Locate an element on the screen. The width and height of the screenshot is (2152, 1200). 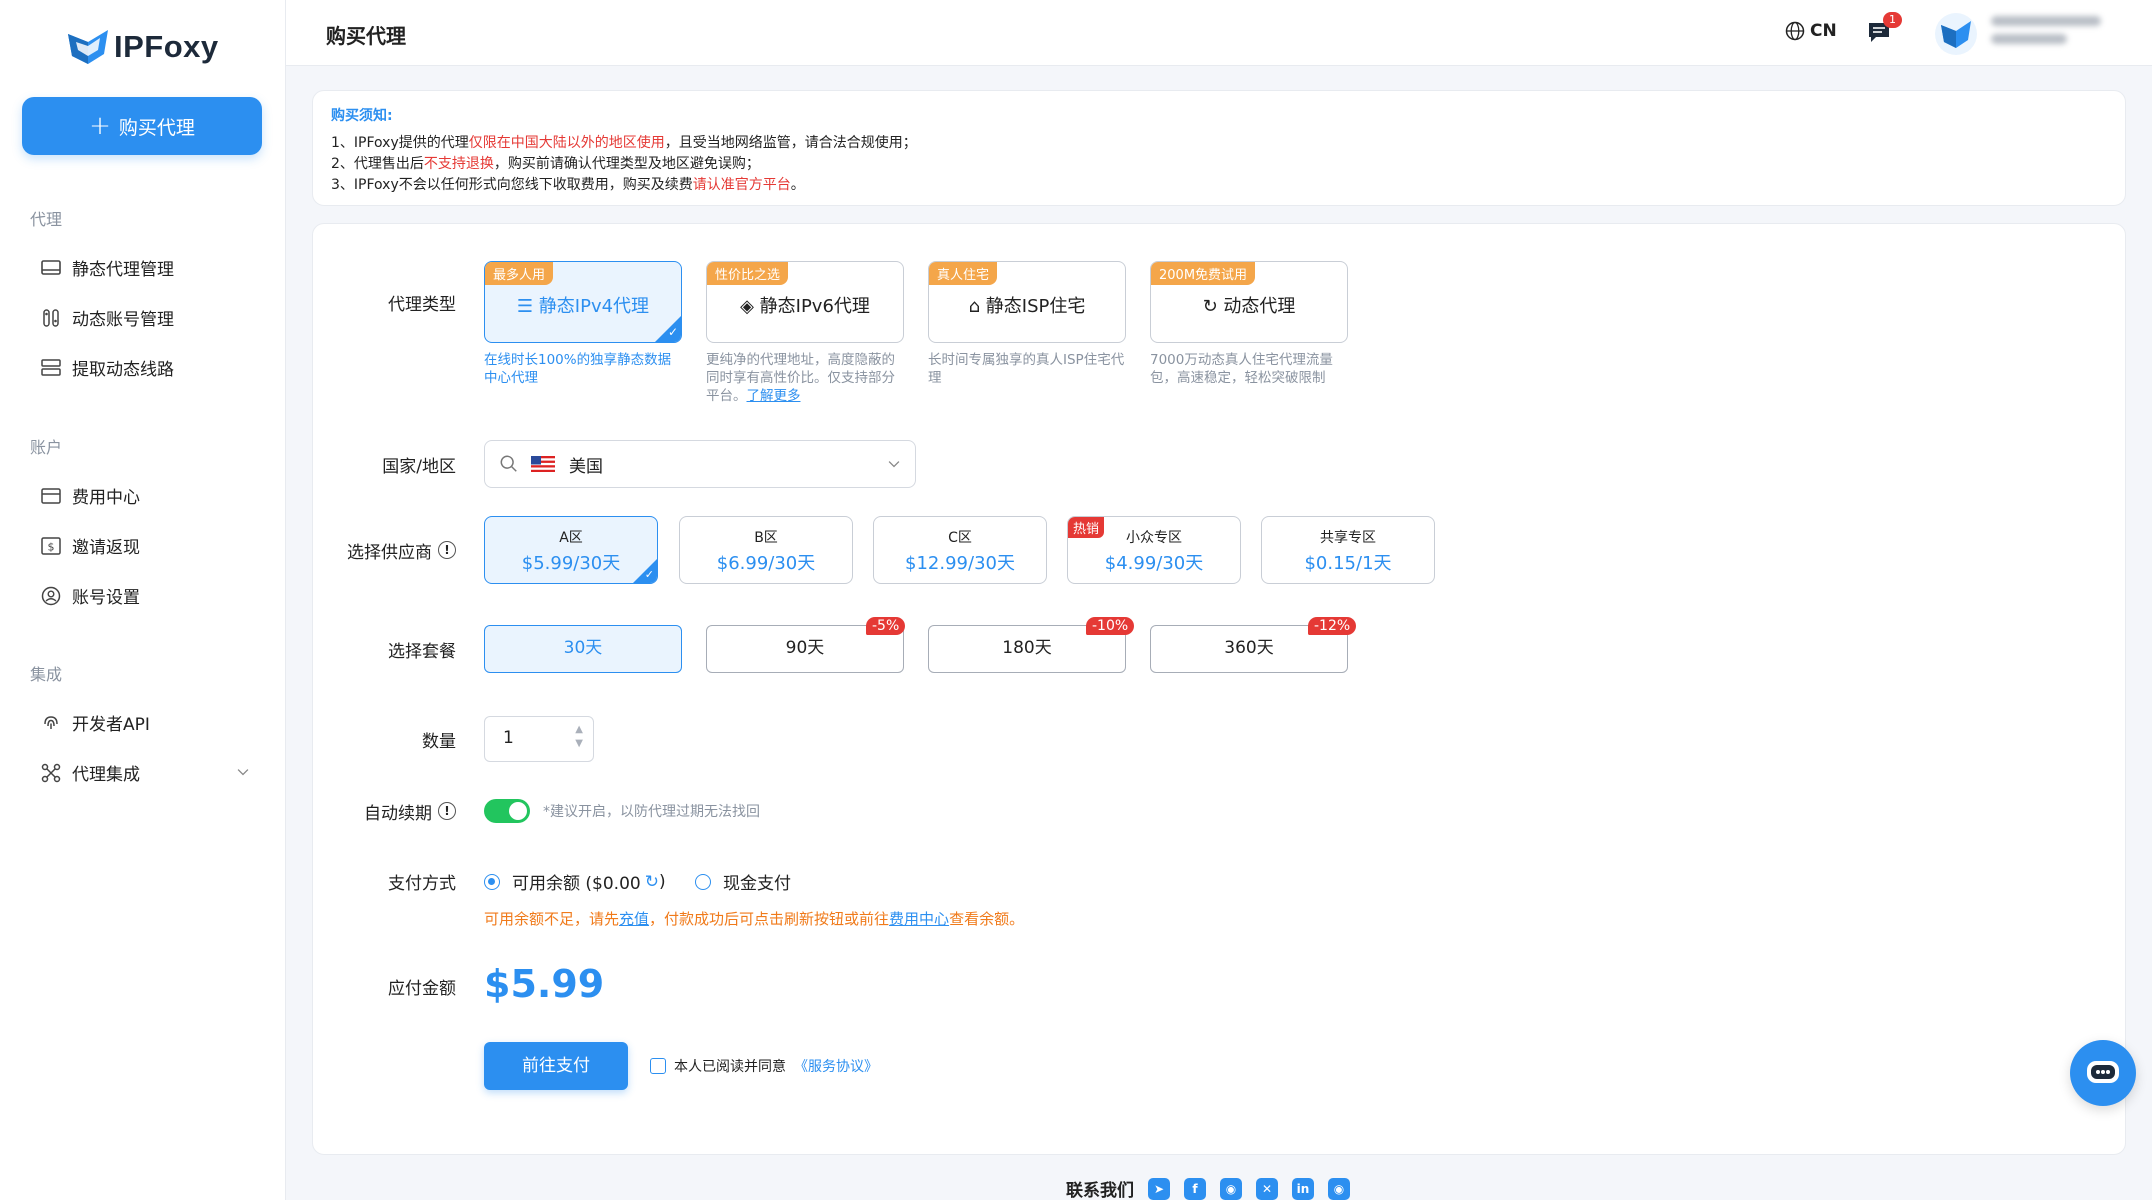
warning-text: 查看余额。 is located at coordinates (987, 919).